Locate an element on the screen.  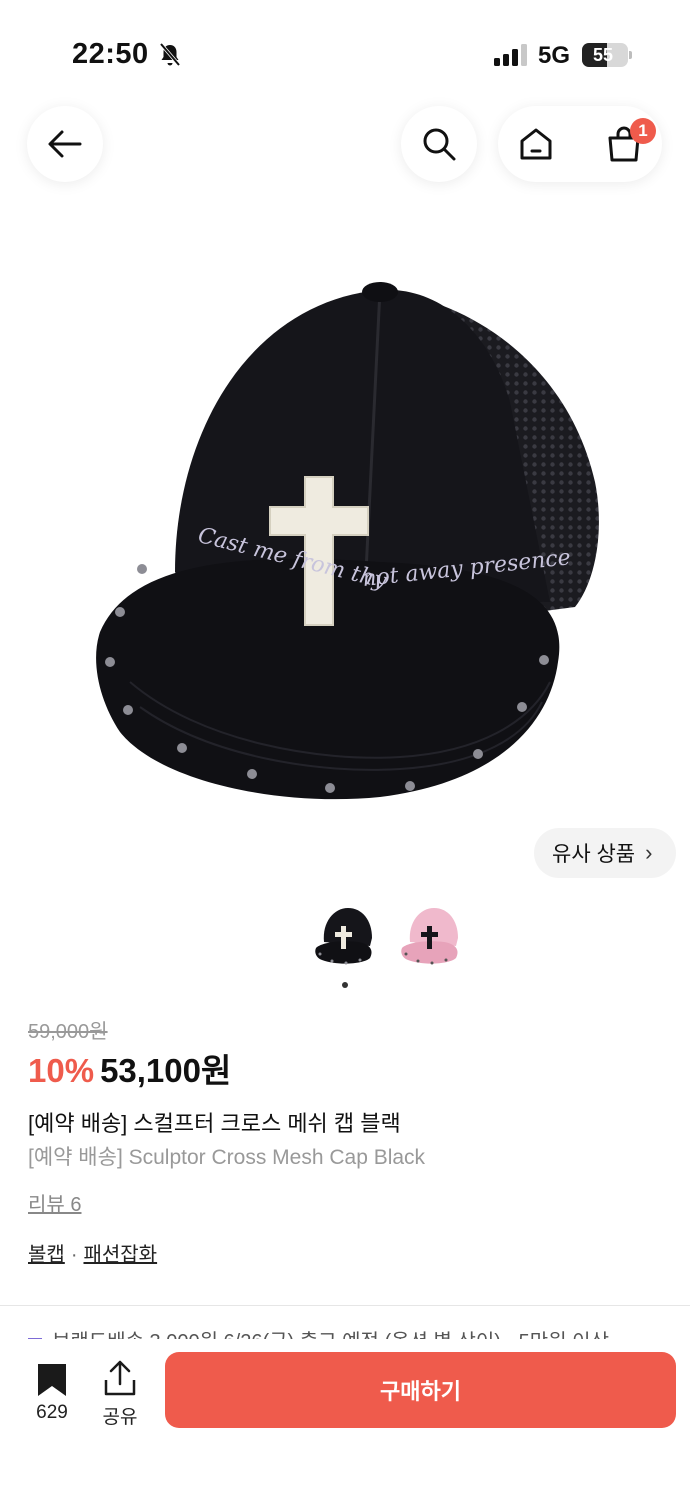
similar-products-button: 유사 상품 › is located at coordinates (605, 853).